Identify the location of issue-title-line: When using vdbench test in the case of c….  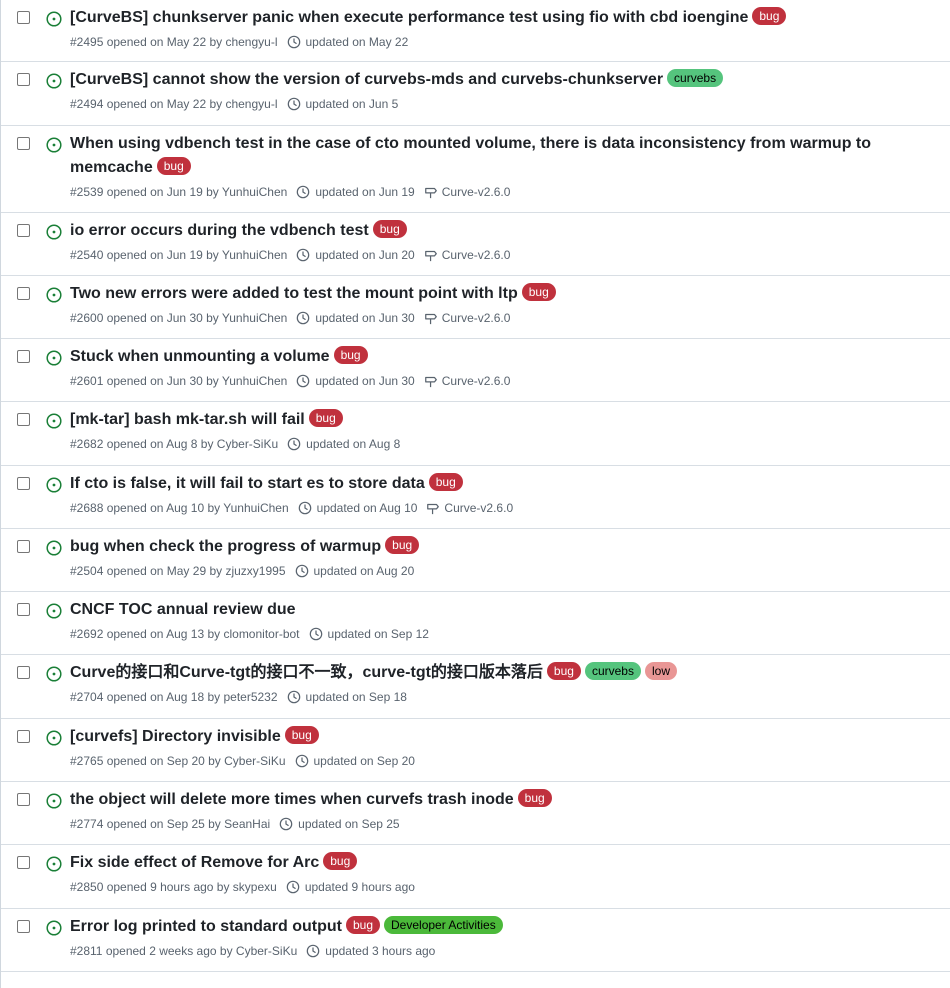
(504, 156).